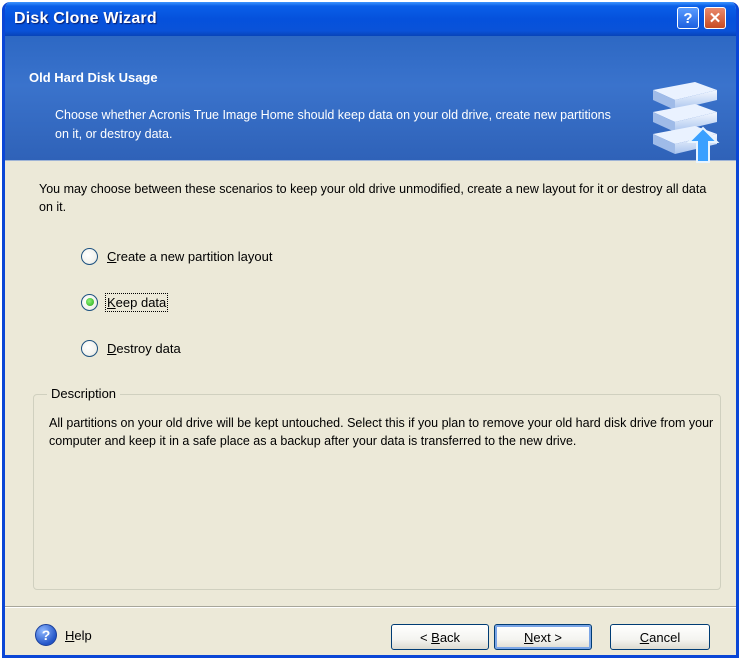 This screenshot has width=745, height=664. What do you see at coordinates (686, 122) in the screenshot?
I see `hard-disk-stack-icon` at bounding box center [686, 122].